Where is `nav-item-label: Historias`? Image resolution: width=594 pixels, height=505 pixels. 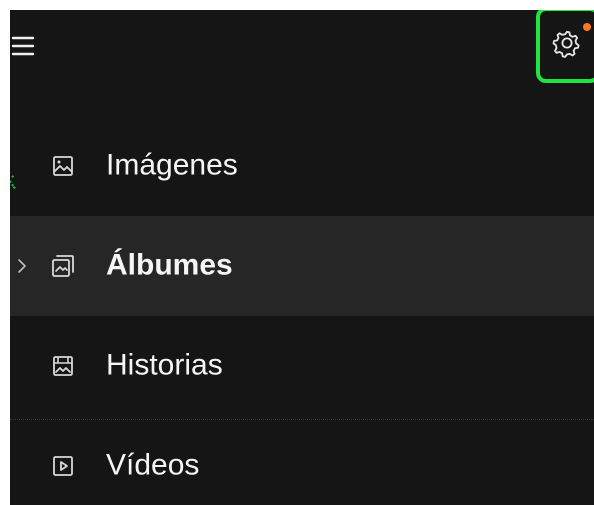
nav-item-label: Historias is located at coordinates (164, 365).